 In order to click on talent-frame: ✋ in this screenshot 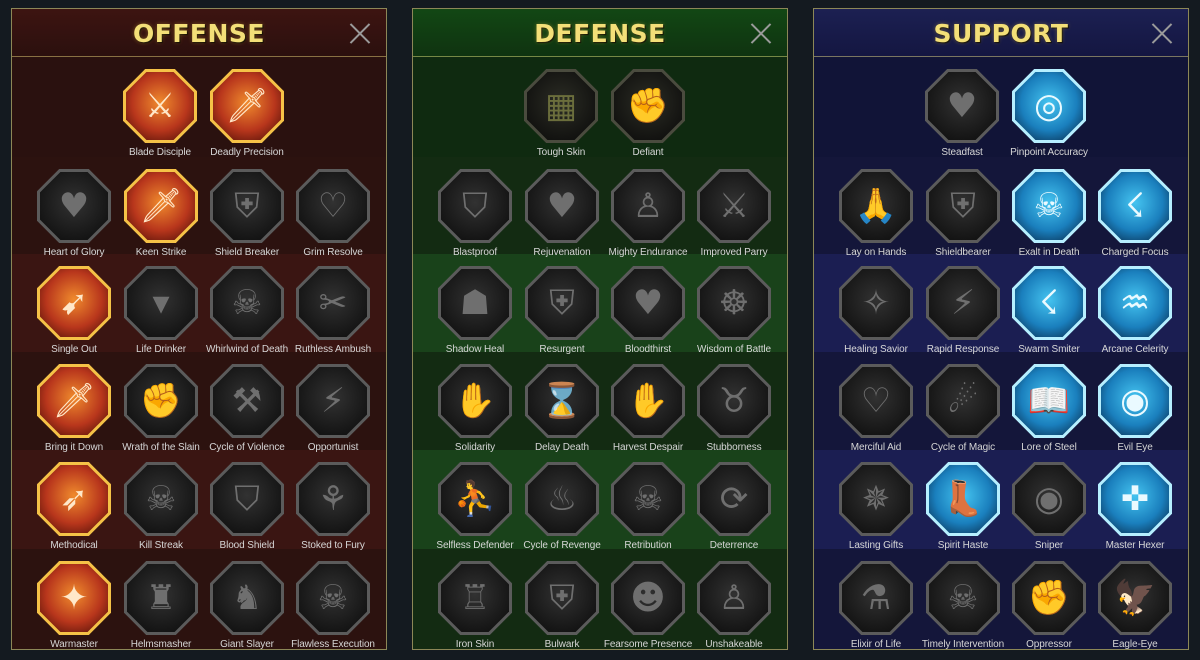, I will do `click(648, 401)`.